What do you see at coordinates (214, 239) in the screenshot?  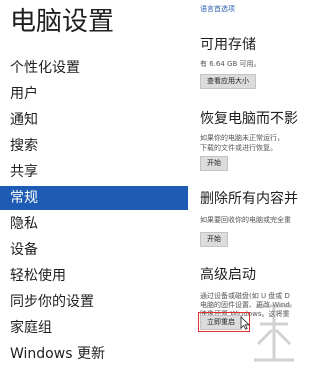 I see `reset-start-button: 开始` at bounding box center [214, 239].